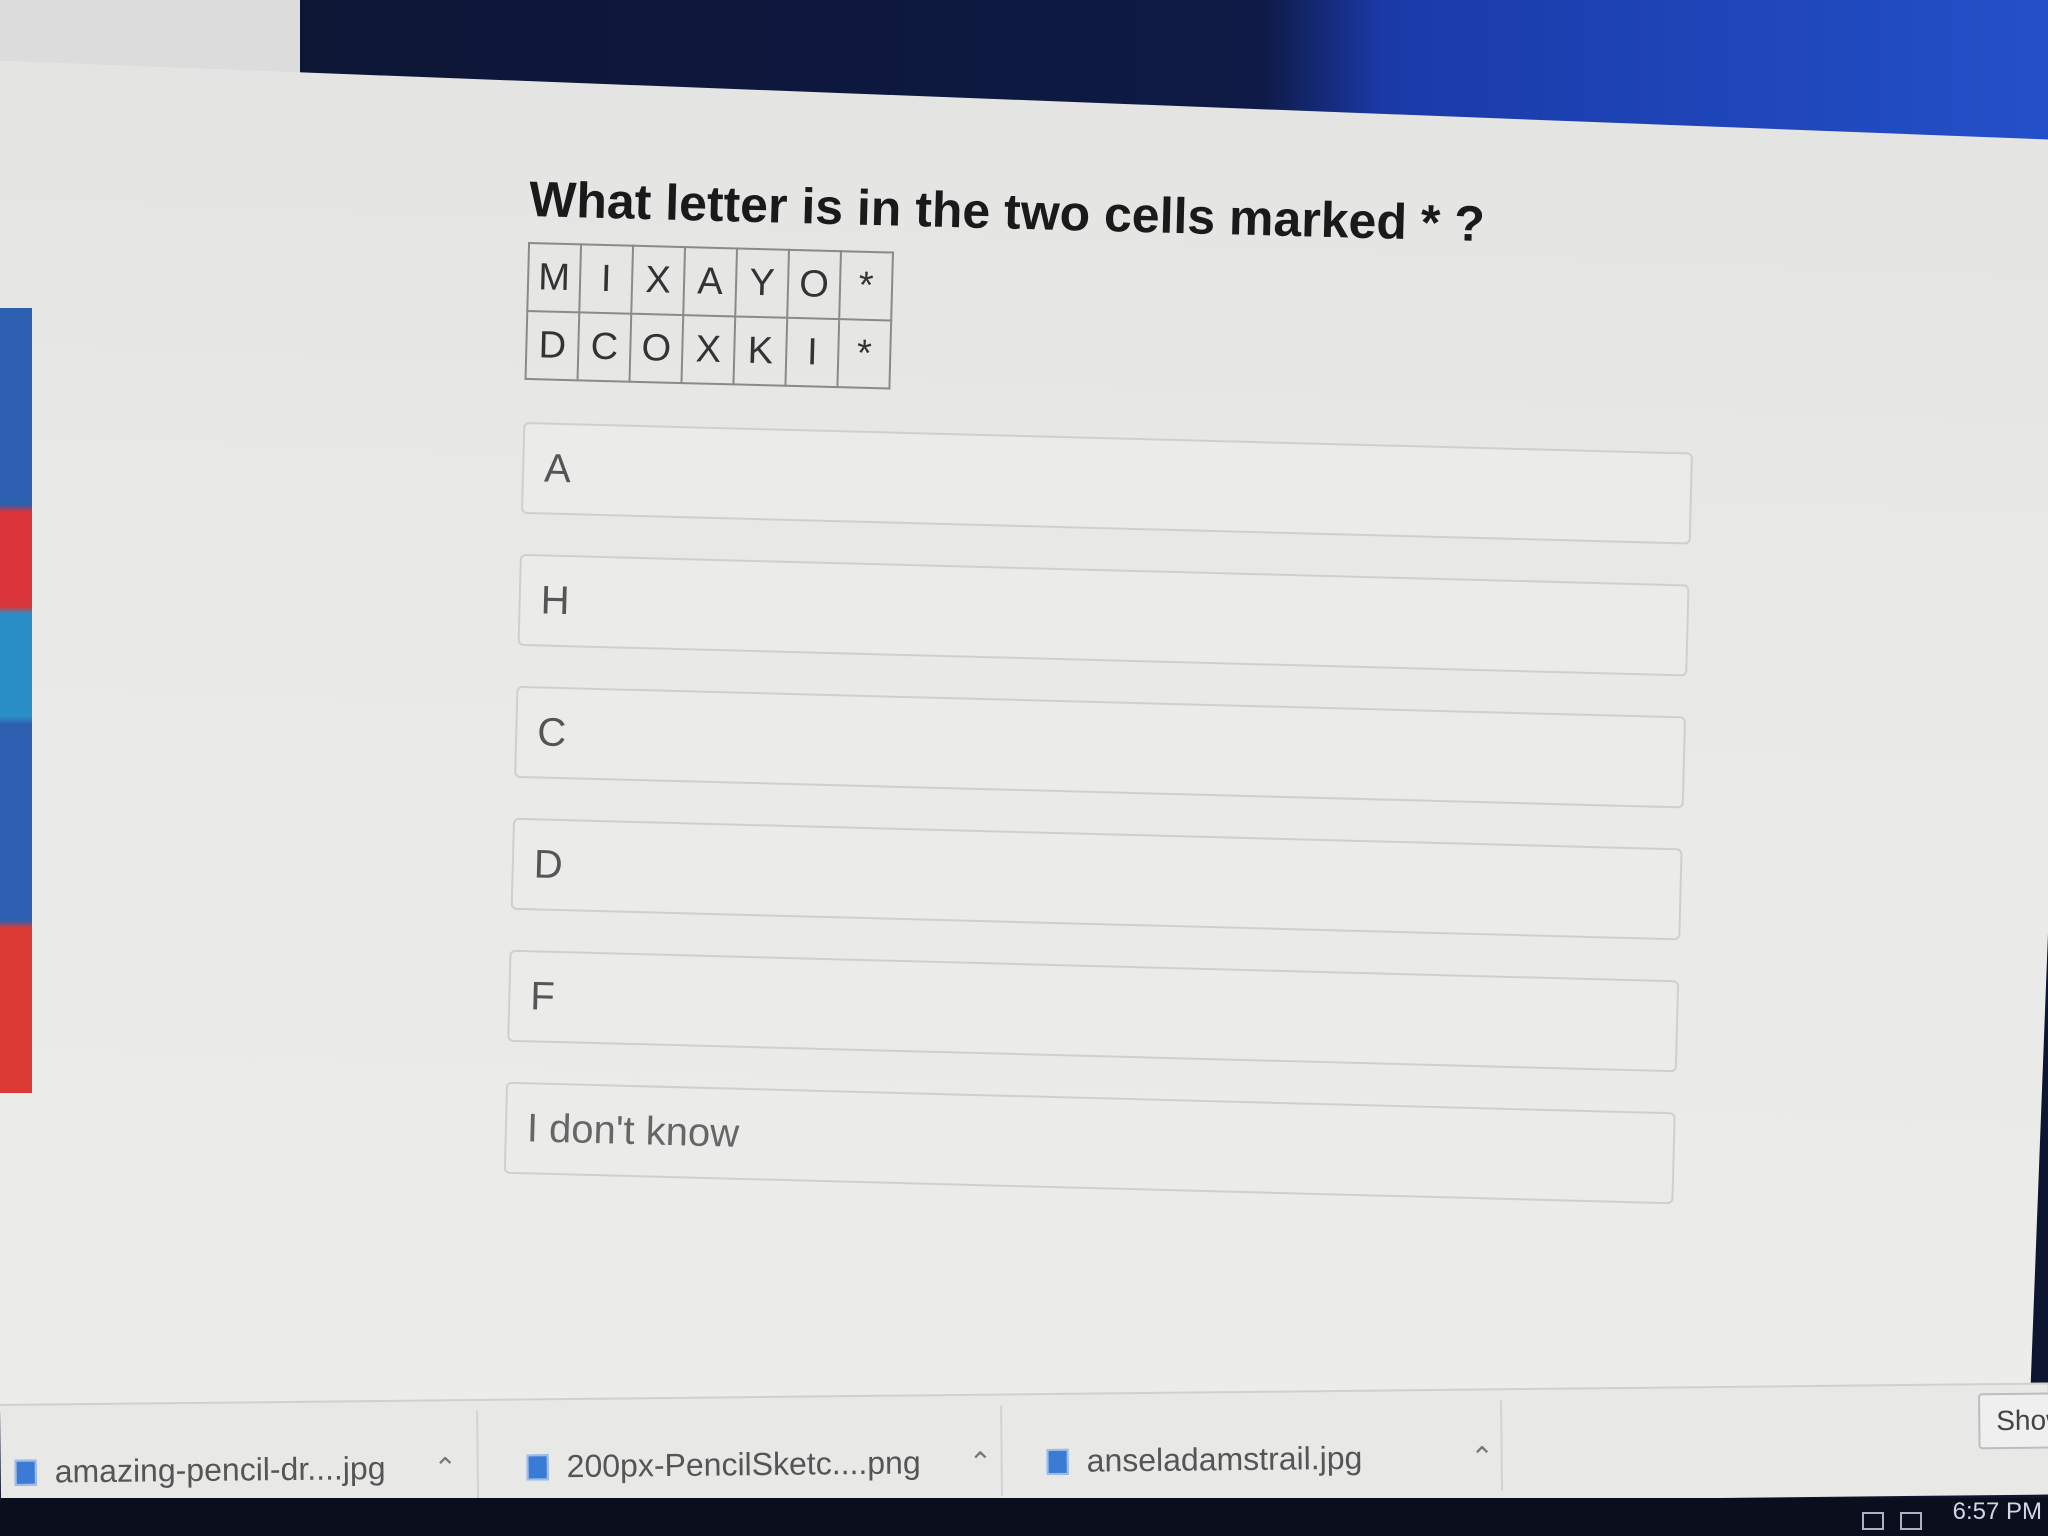 Image resolution: width=2048 pixels, height=1536 pixels. What do you see at coordinates (1224, 1459) in the screenshot?
I see `download-filename: anseladamstrail.jpg` at bounding box center [1224, 1459].